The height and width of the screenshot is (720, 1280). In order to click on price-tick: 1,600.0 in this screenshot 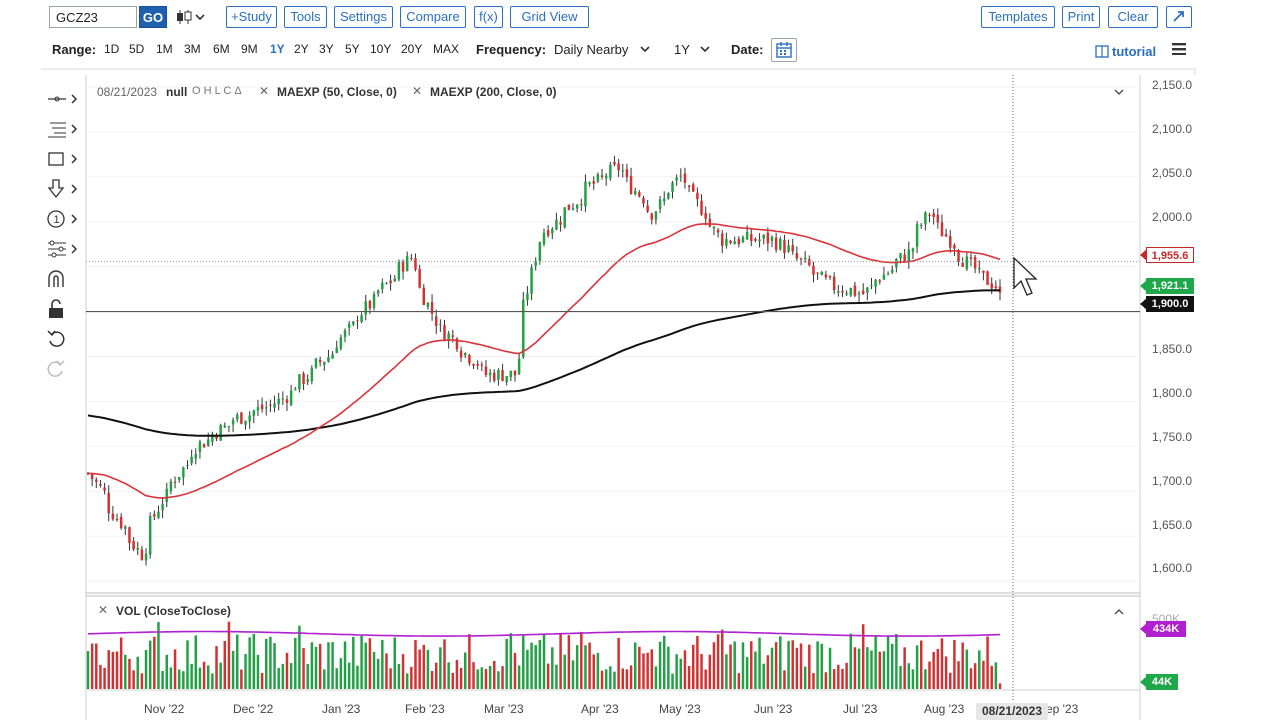, I will do `click(1172, 568)`.